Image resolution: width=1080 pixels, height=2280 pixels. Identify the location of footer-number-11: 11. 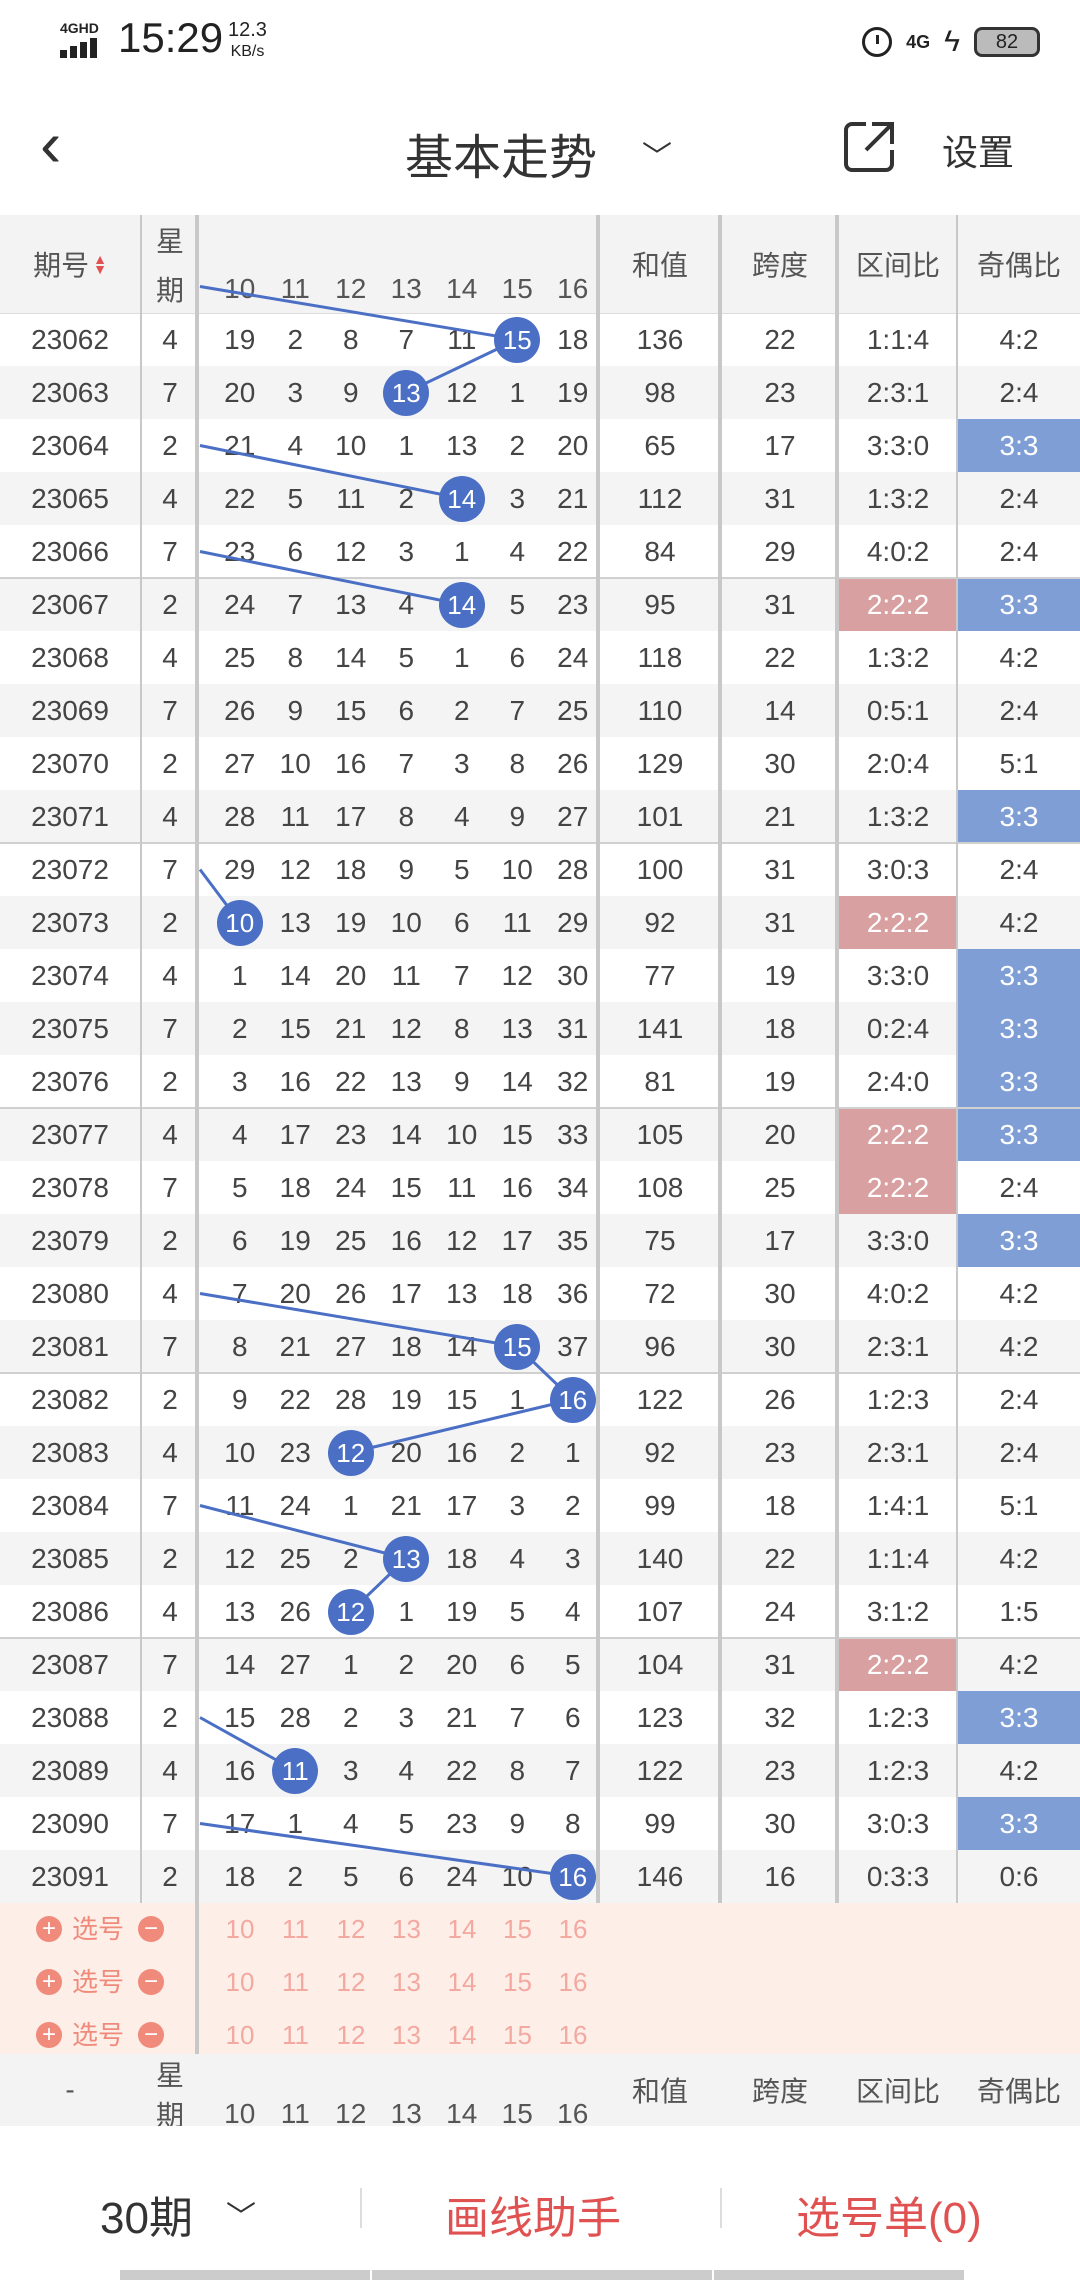
(295, 2112).